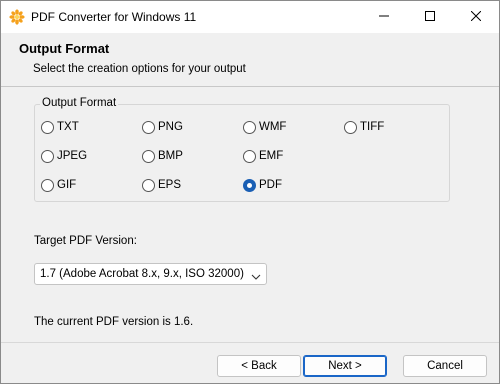 Image resolution: width=500 pixels, height=384 pixels. I want to click on chevron-down-icon, so click(256, 277).